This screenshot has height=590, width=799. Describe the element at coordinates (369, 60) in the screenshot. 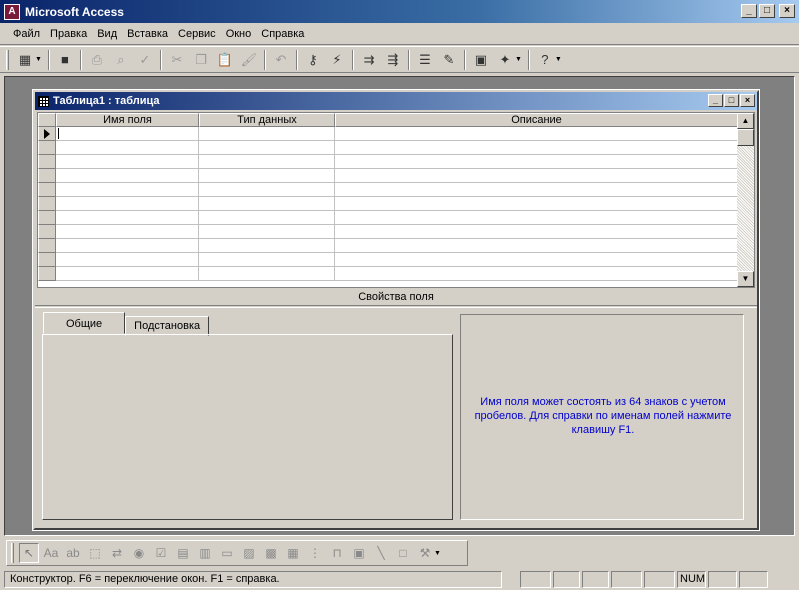

I see `insert-rows-icon: ⇉` at that location.